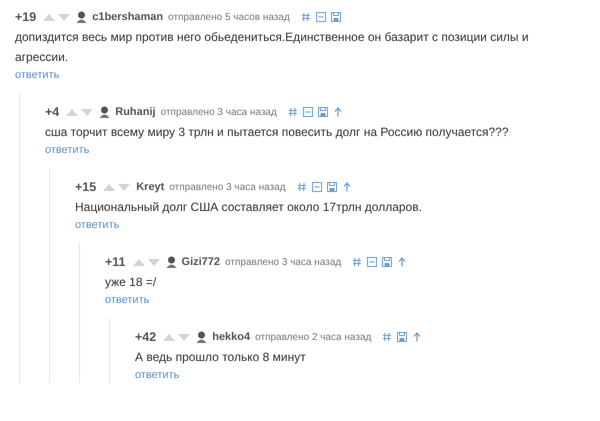  Describe the element at coordinates (128, 17) in the screenshot. I see `comment-author: c1bershaman` at that location.